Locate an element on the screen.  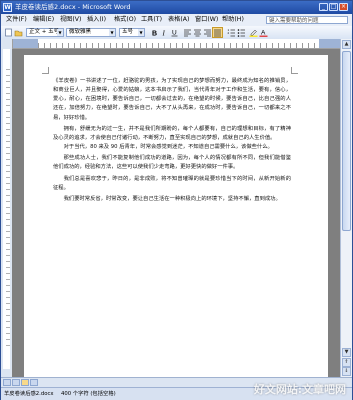
svg-text: U is located at coordinates (174, 33).